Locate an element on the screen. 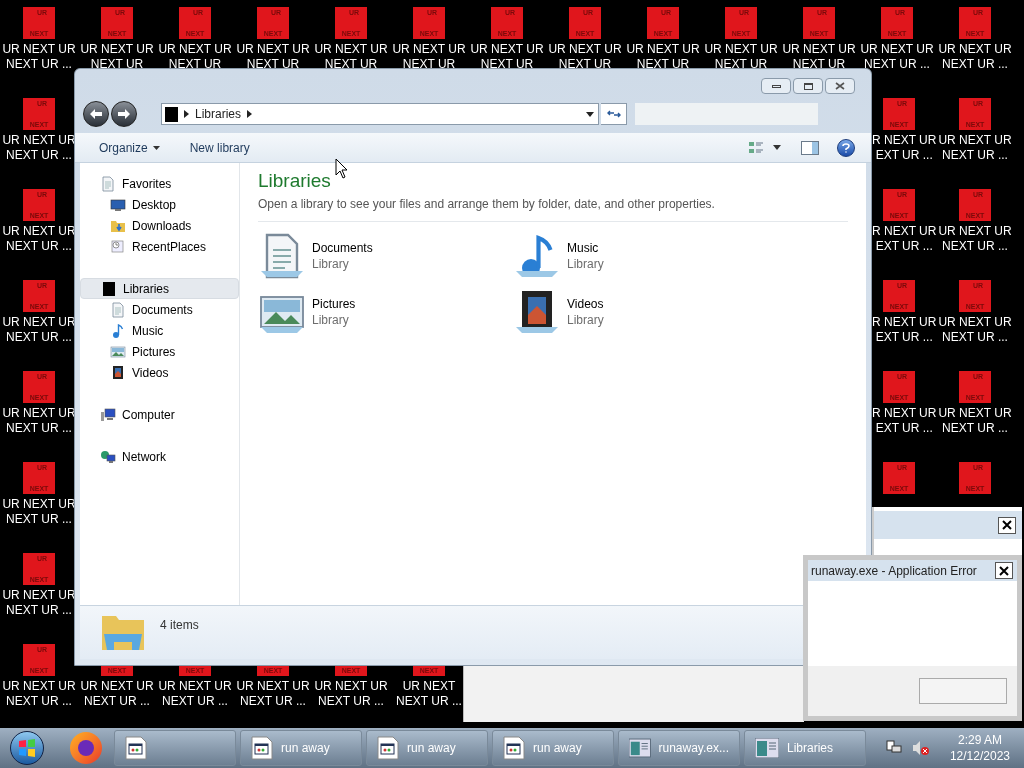  breadcrumb: Libraries is located at coordinates (218, 114).